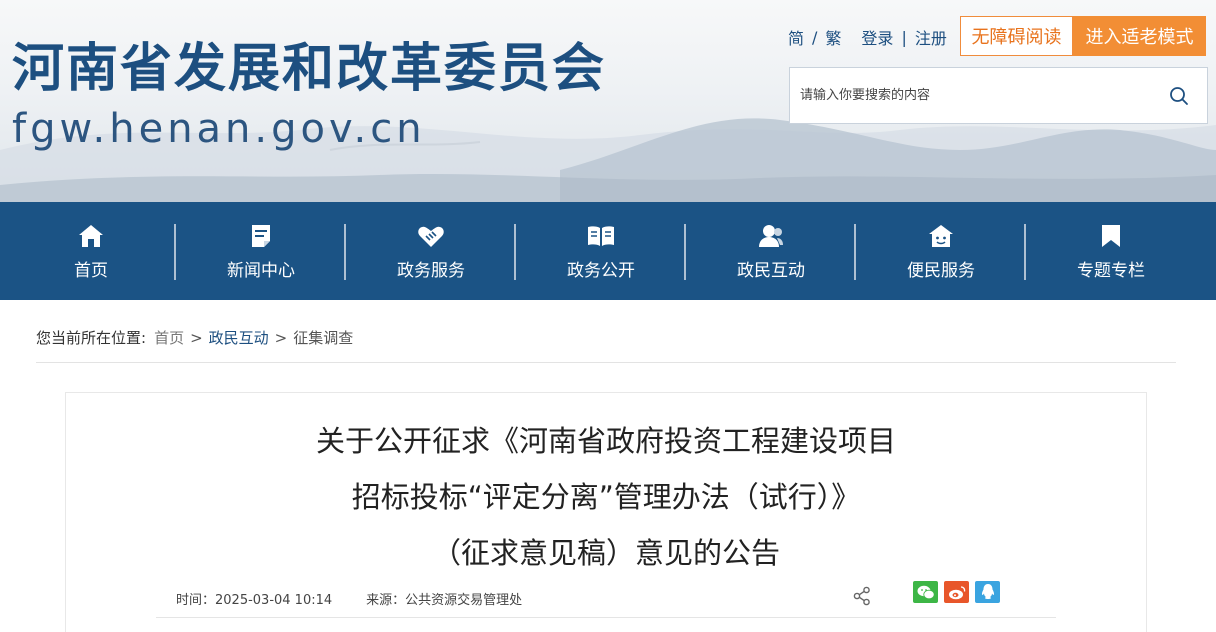  I want to click on search-input, so click(970, 95).